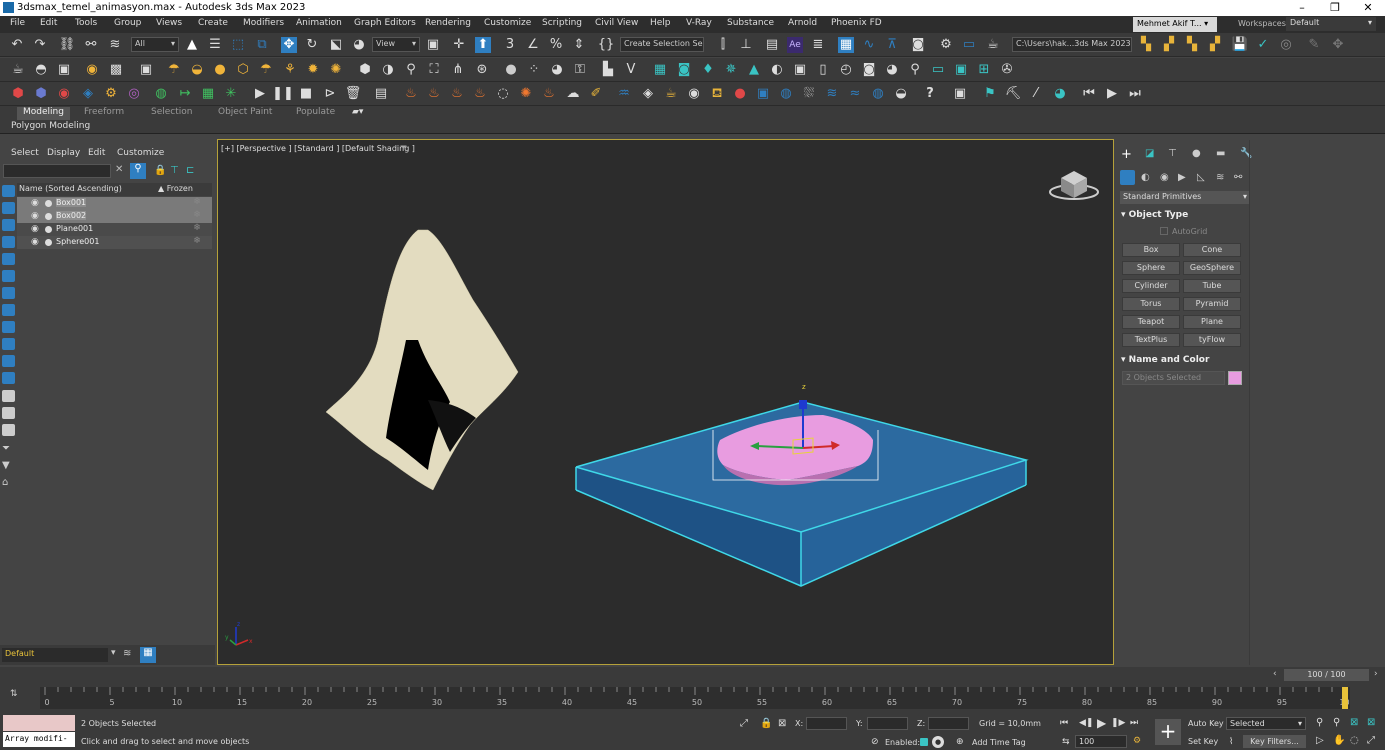  I want to click on undo-icon: ↶, so click(17, 45).